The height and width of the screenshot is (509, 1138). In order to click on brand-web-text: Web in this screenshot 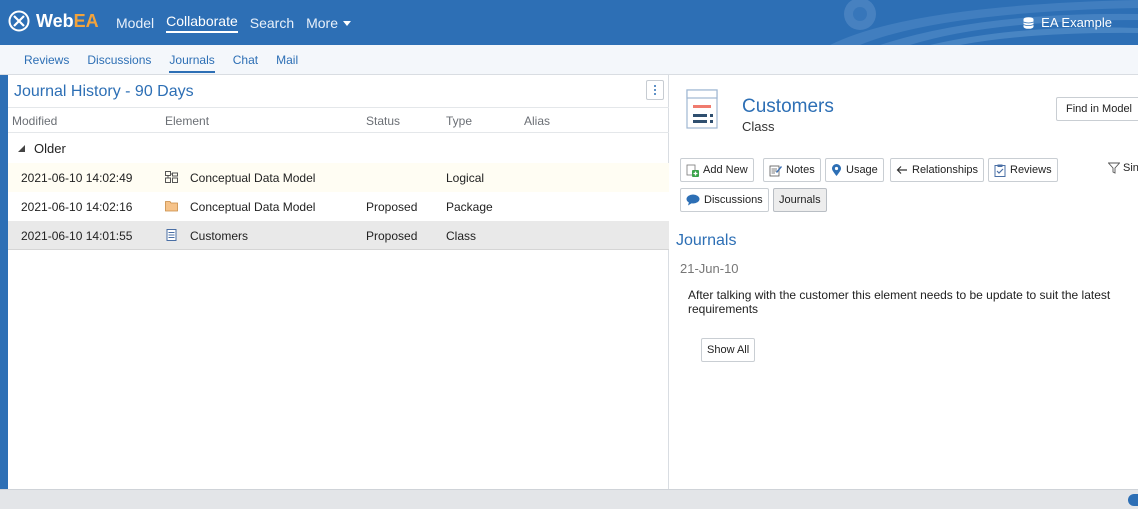, I will do `click(55, 20)`.